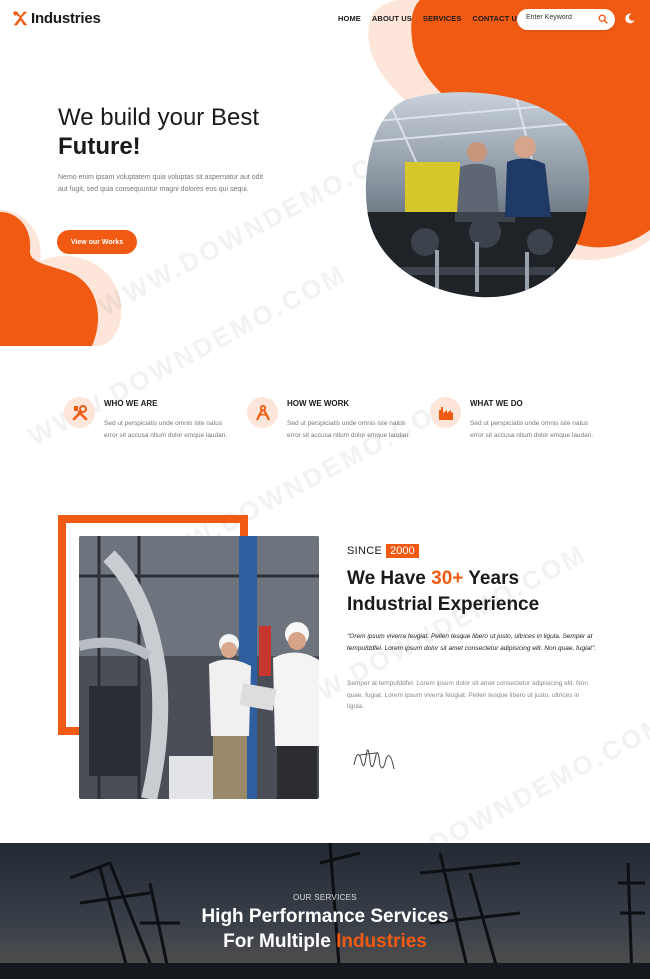  What do you see at coordinates (349, 18) in the screenshot?
I see `nav-home: HOME` at bounding box center [349, 18].